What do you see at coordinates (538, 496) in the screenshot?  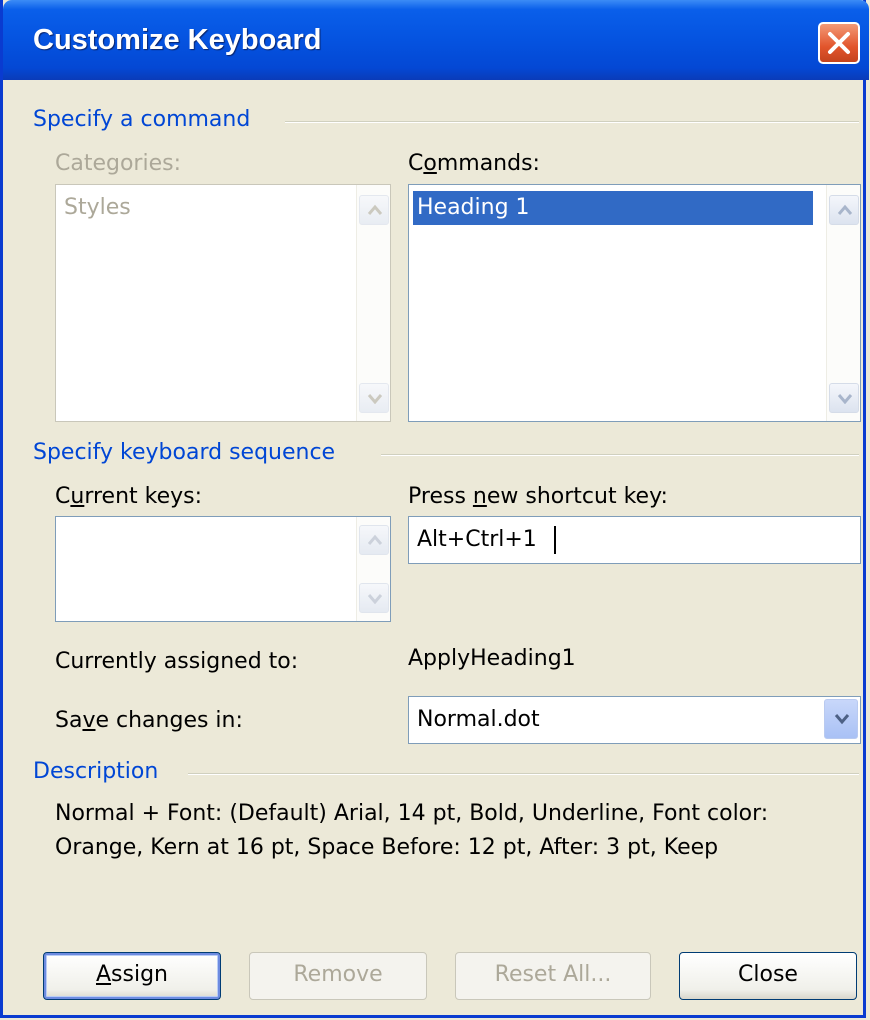 I see `new-shortcut-label: Press new shortcut key:` at bounding box center [538, 496].